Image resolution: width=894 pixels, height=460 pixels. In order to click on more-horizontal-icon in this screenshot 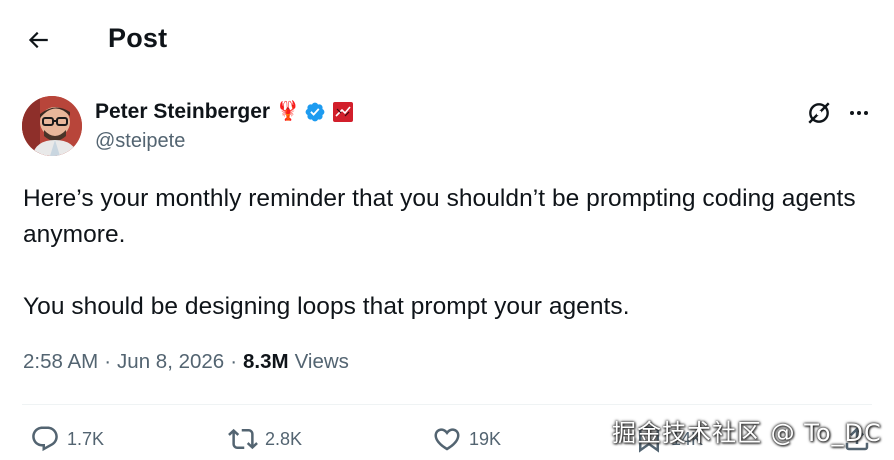, I will do `click(859, 113)`.